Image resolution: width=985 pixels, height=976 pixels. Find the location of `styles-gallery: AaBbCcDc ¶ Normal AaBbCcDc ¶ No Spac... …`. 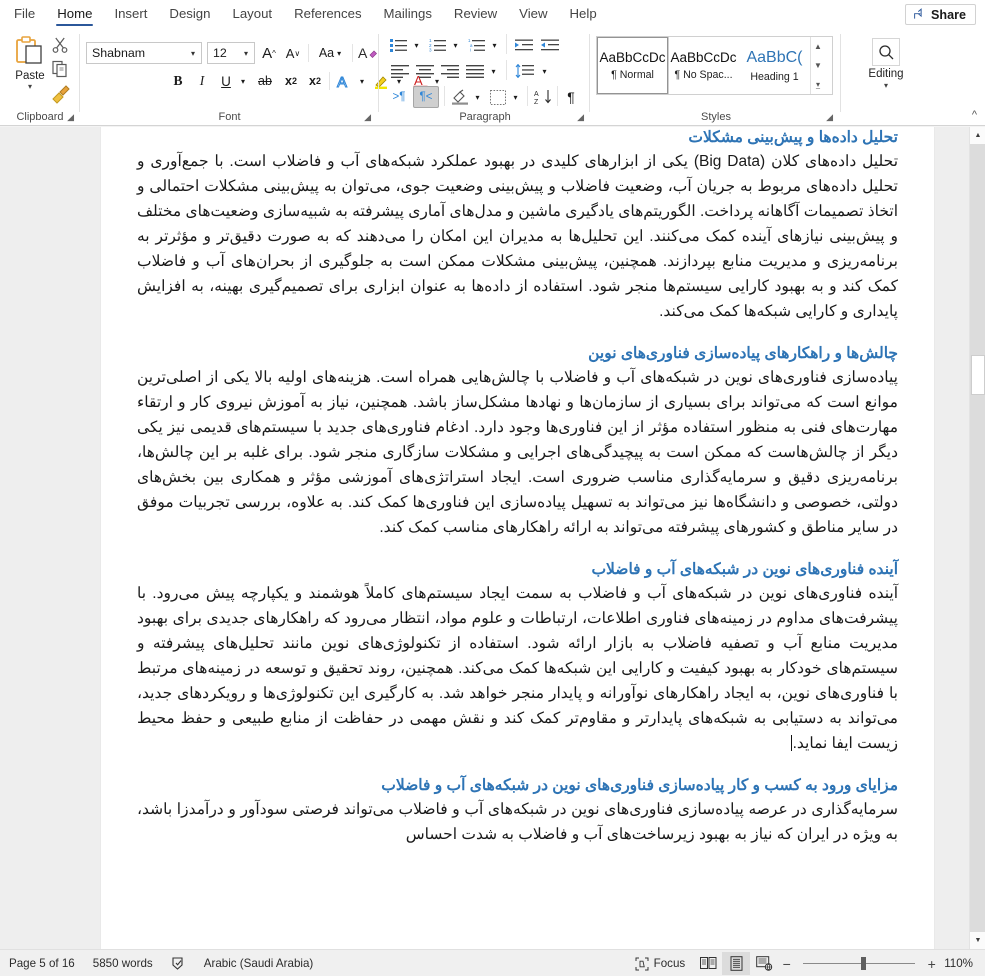

styles-gallery: AaBbCcDc ¶ Normal AaBbCcDc ¶ No Spac... … is located at coordinates (714, 65).